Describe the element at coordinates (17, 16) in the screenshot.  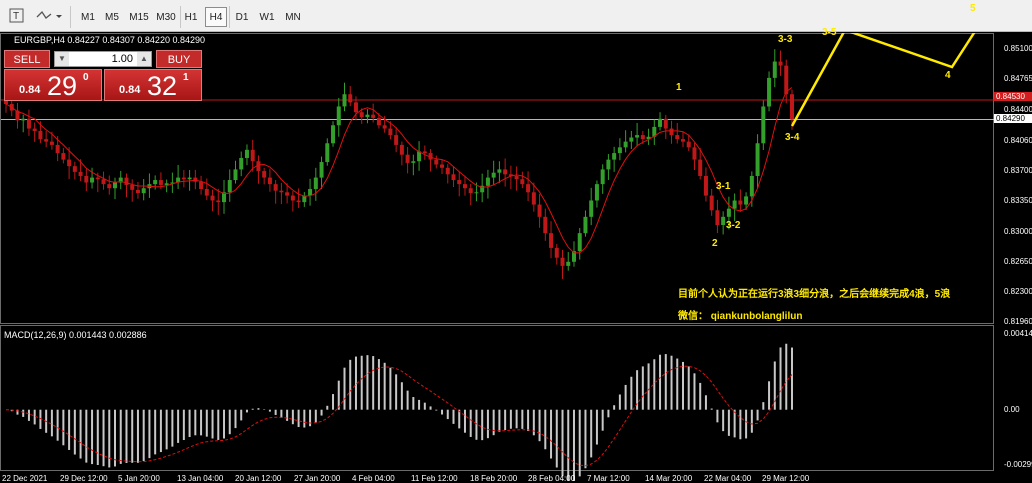
I see `text-tool-icon: T` at that location.